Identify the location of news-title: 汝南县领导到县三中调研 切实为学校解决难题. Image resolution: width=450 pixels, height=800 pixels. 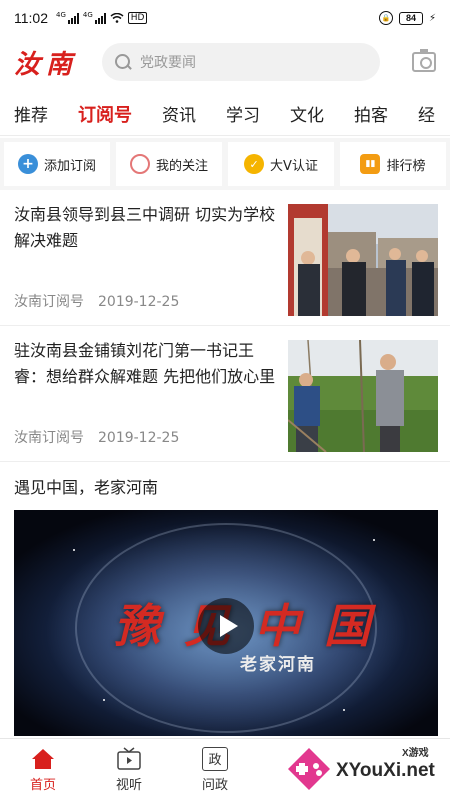
(145, 227).